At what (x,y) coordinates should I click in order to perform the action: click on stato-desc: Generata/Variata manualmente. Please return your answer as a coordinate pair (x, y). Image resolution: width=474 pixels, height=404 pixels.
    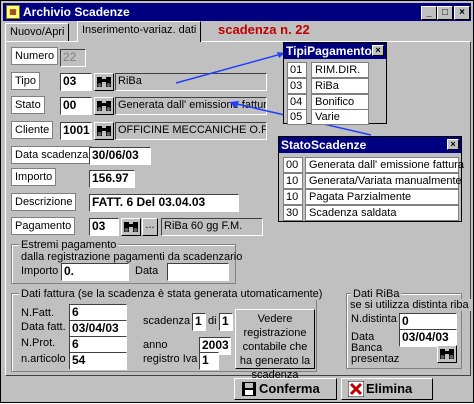
    Looking at the image, I should click on (383, 181).